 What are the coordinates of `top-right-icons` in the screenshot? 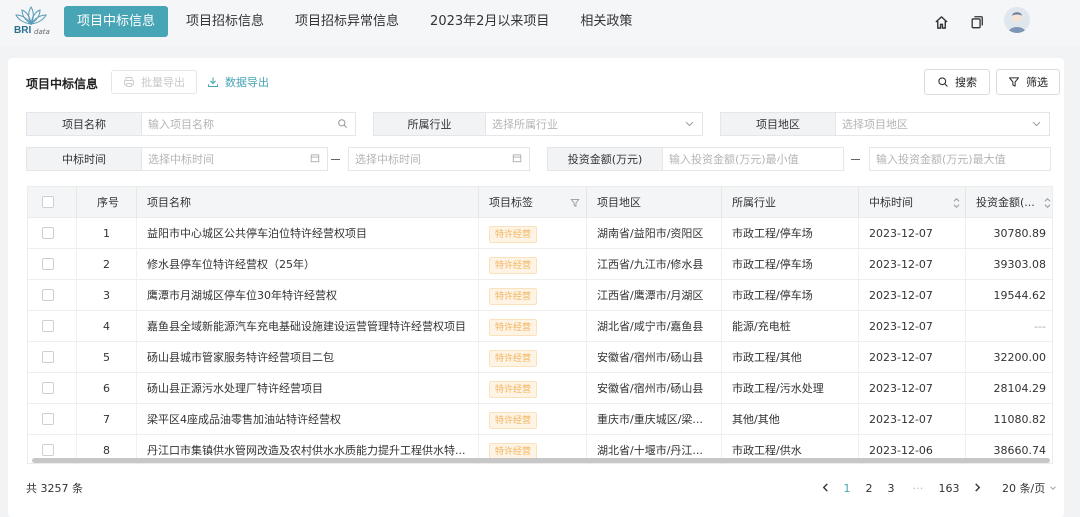 It's located at (972, 20).